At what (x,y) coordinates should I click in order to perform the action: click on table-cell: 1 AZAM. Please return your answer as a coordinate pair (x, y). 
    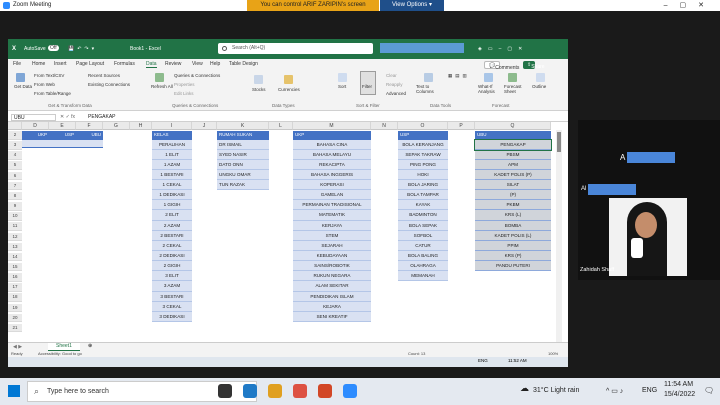
    Looking at the image, I should click on (172, 164).